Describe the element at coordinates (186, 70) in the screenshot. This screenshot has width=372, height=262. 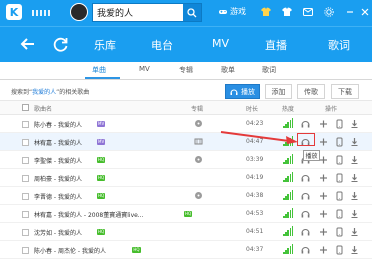
I see `tab-albums: 专辑` at that location.